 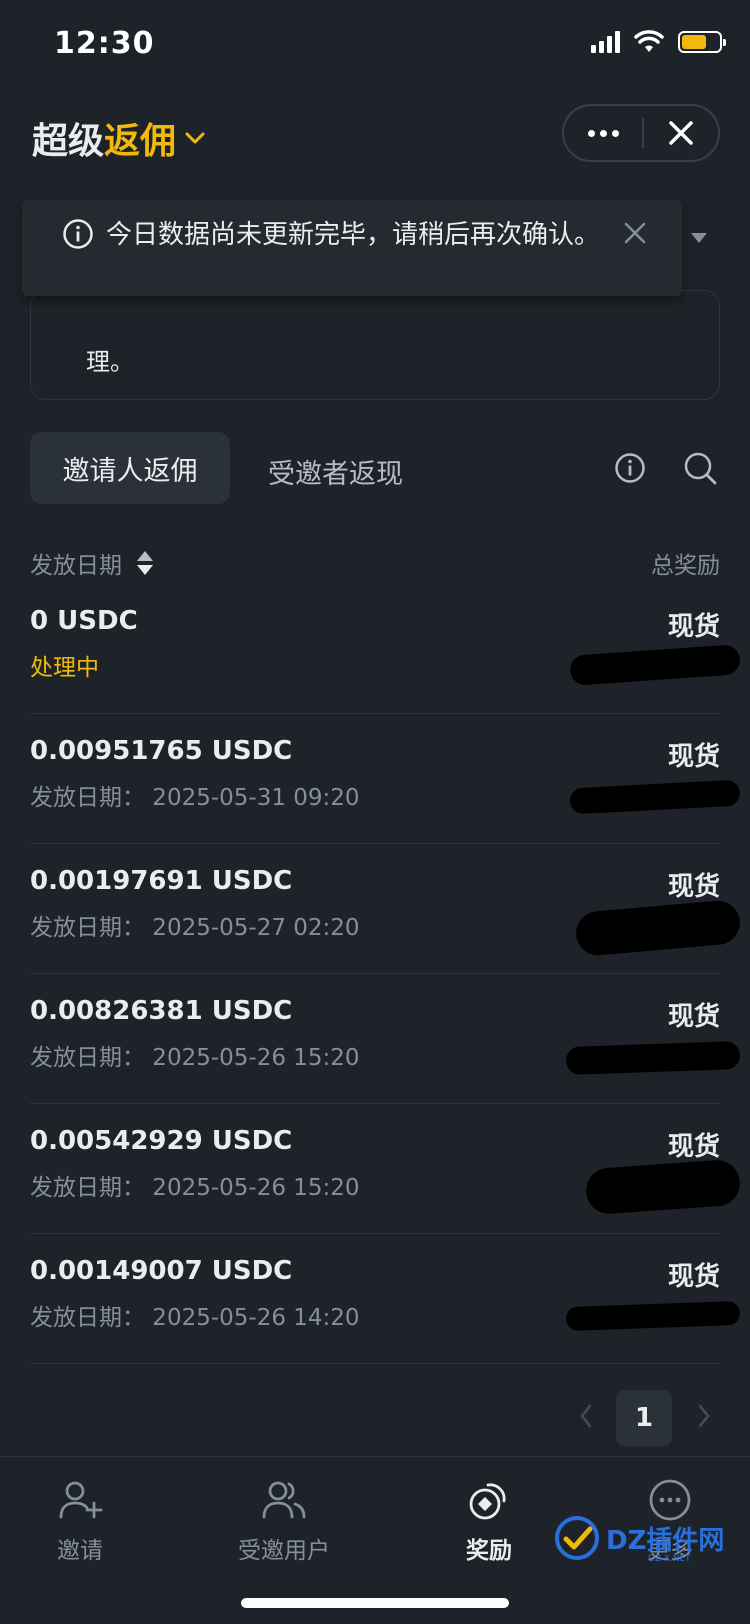 I want to click on search-icon, so click(x=700, y=468).